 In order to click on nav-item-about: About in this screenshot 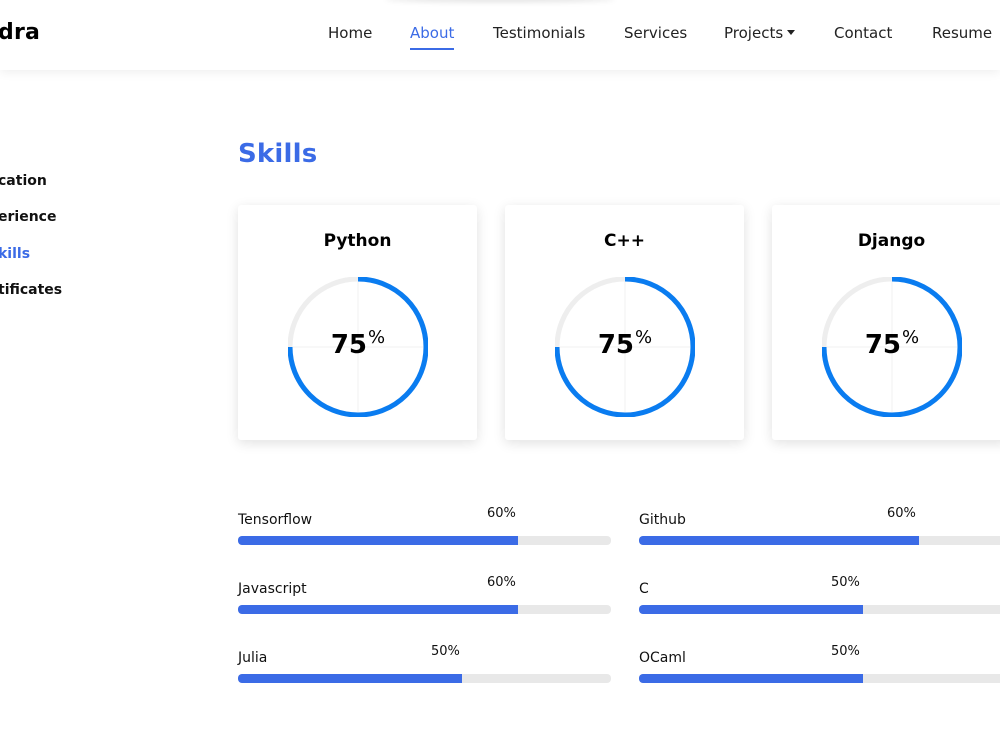, I will do `click(432, 37)`.